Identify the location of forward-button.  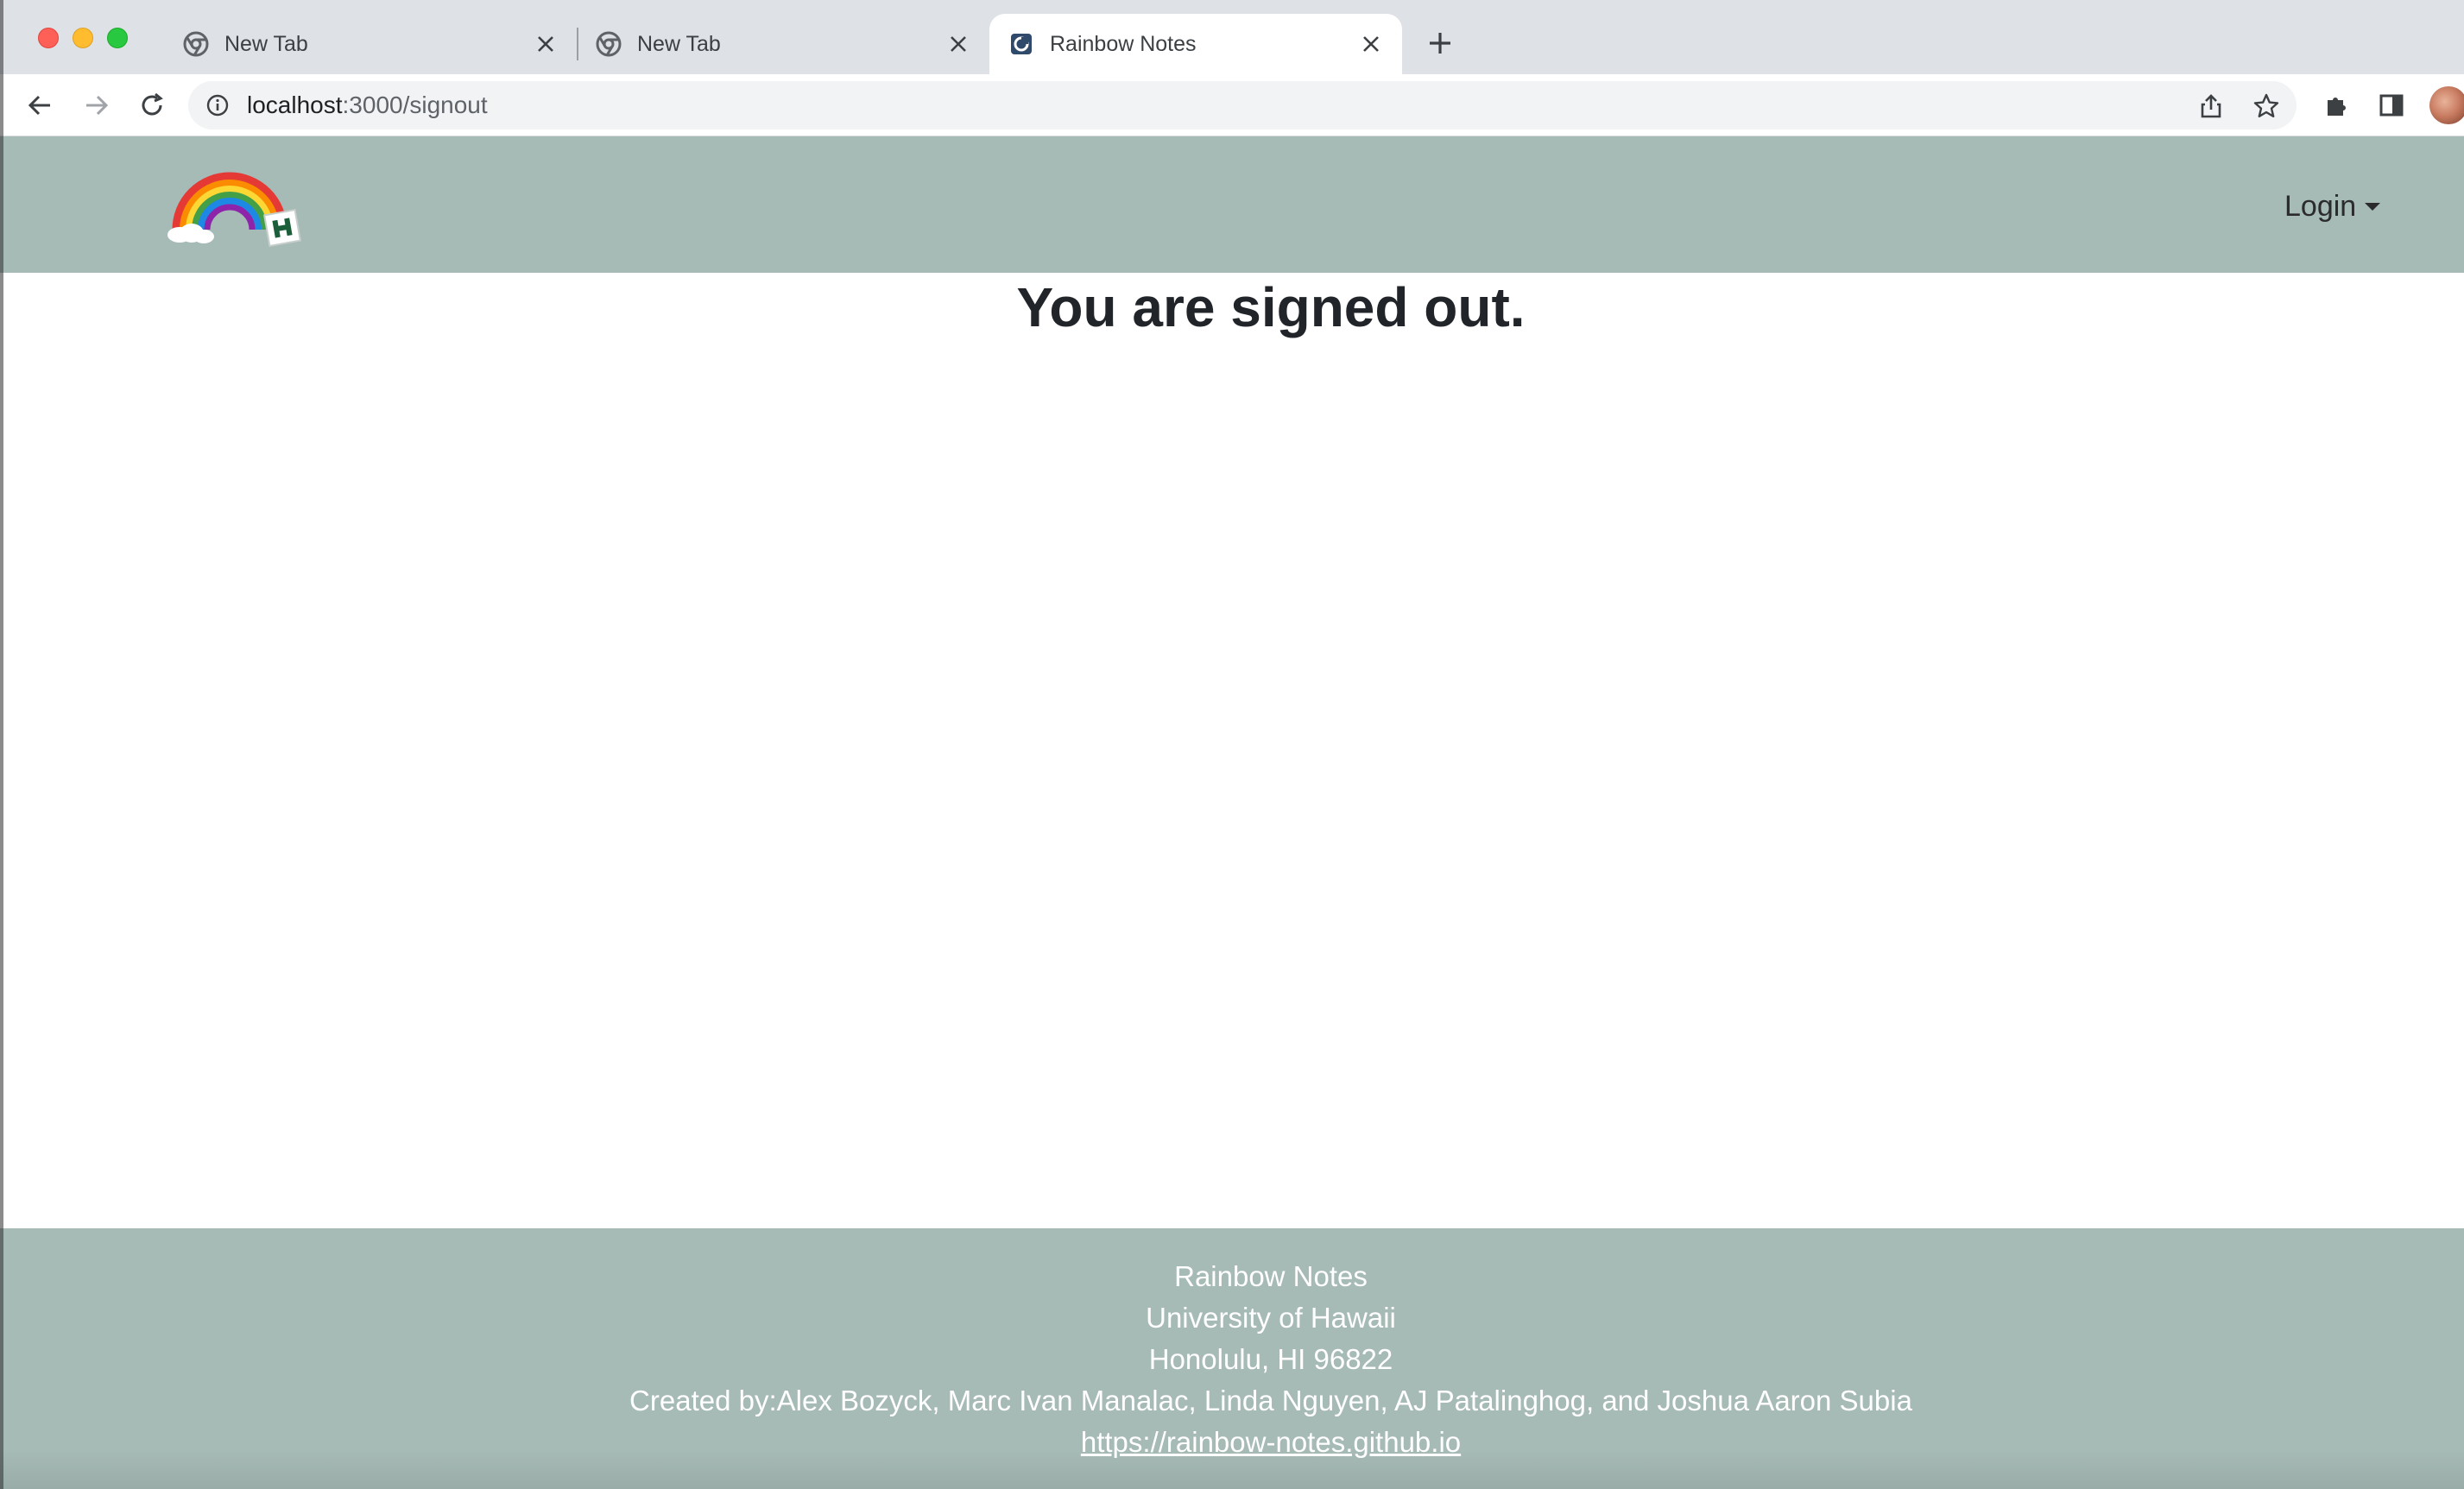
(96, 105).